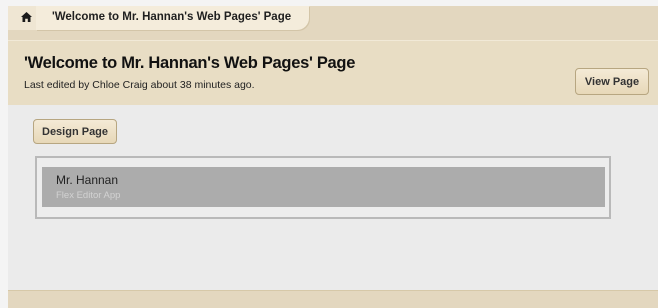 Image resolution: width=658 pixels, height=308 pixels. Describe the element at coordinates (173, 18) in the screenshot. I see `breadcrumb-current-page: 'Welcome to Mr. Hannan's Web Pages' Page` at that location.